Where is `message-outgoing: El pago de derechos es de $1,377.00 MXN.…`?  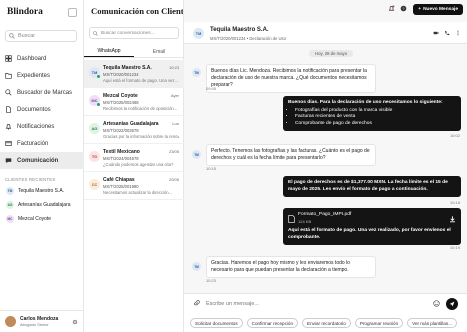
message-outgoing: El pago de derechos es de $1,377.00 MXN.… is located at coordinates (372, 187).